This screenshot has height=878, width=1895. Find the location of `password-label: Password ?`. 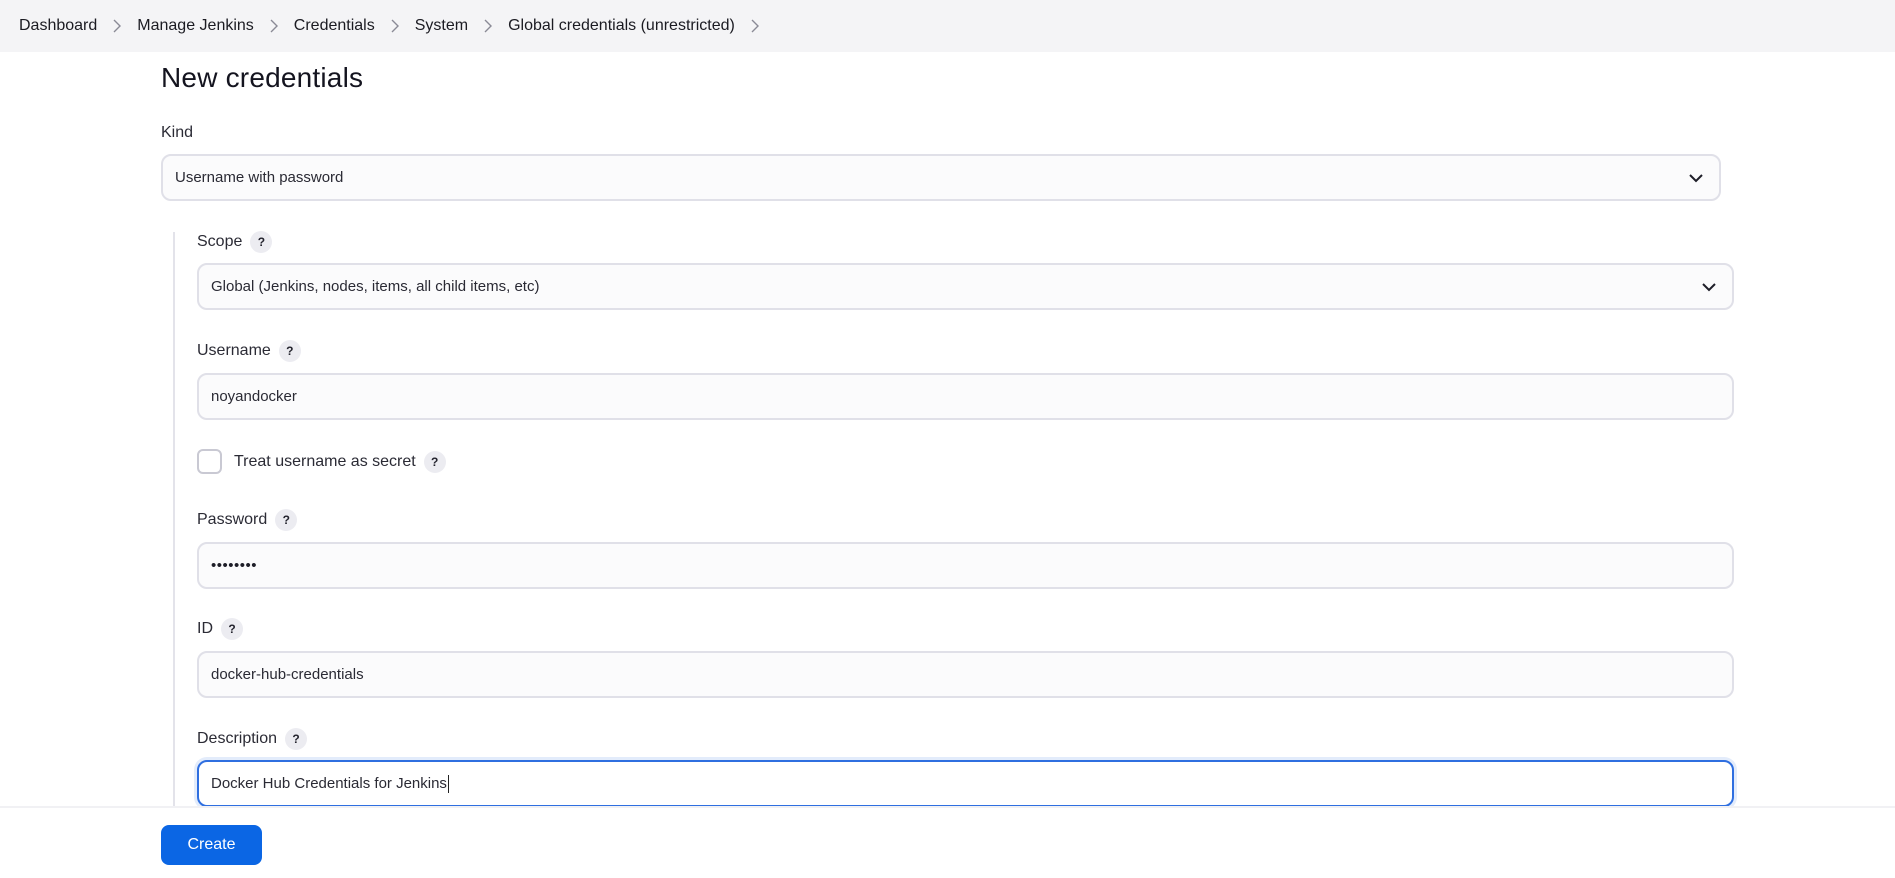

password-label: Password ? is located at coordinates (247, 520).